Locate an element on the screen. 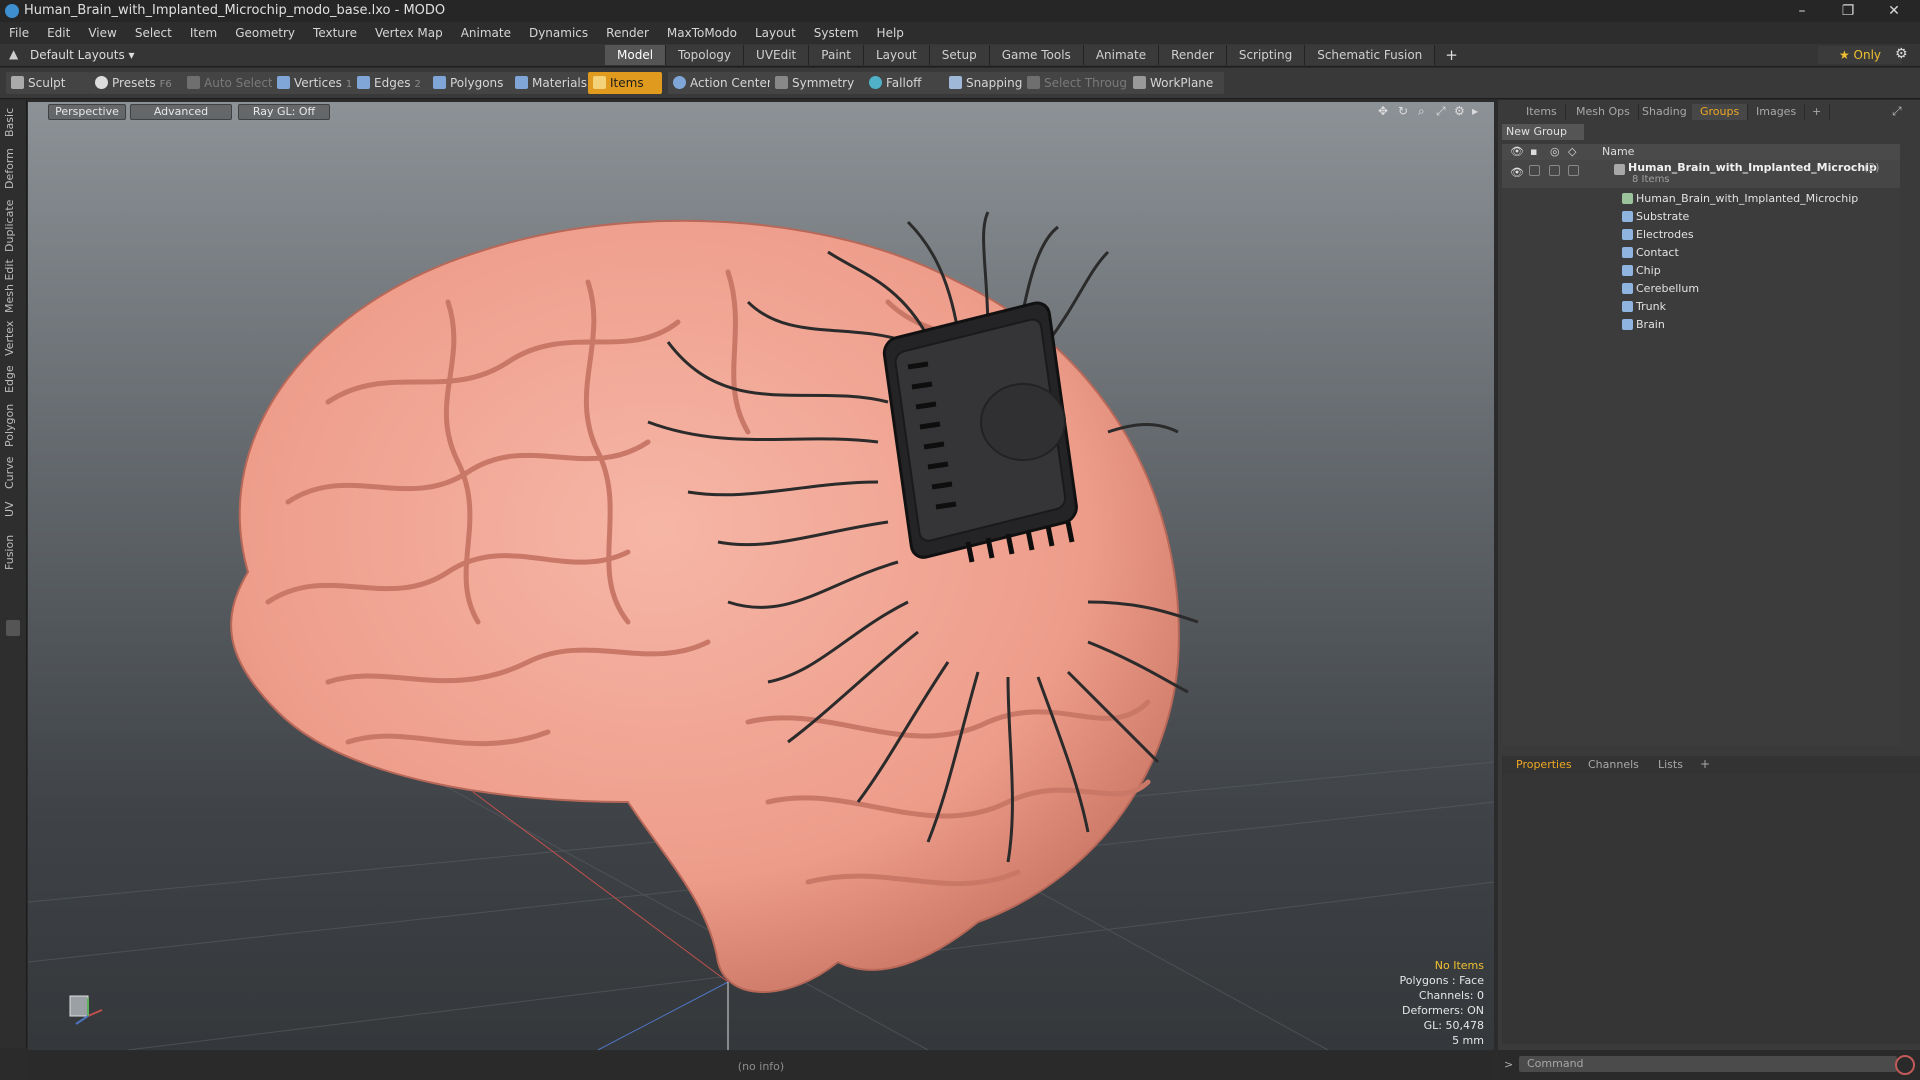  group-lock-icon is located at coordinates (1534, 170).